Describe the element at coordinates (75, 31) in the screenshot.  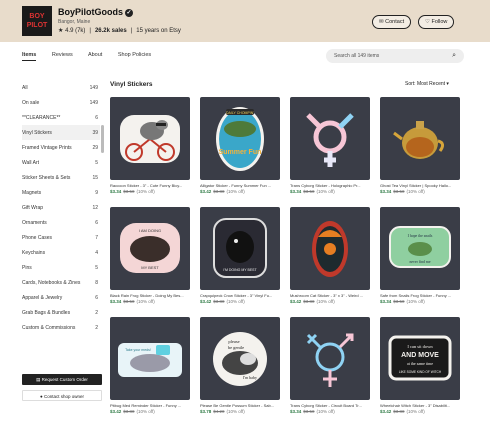
I see `shop-rating: 4.9 (7k)` at that location.